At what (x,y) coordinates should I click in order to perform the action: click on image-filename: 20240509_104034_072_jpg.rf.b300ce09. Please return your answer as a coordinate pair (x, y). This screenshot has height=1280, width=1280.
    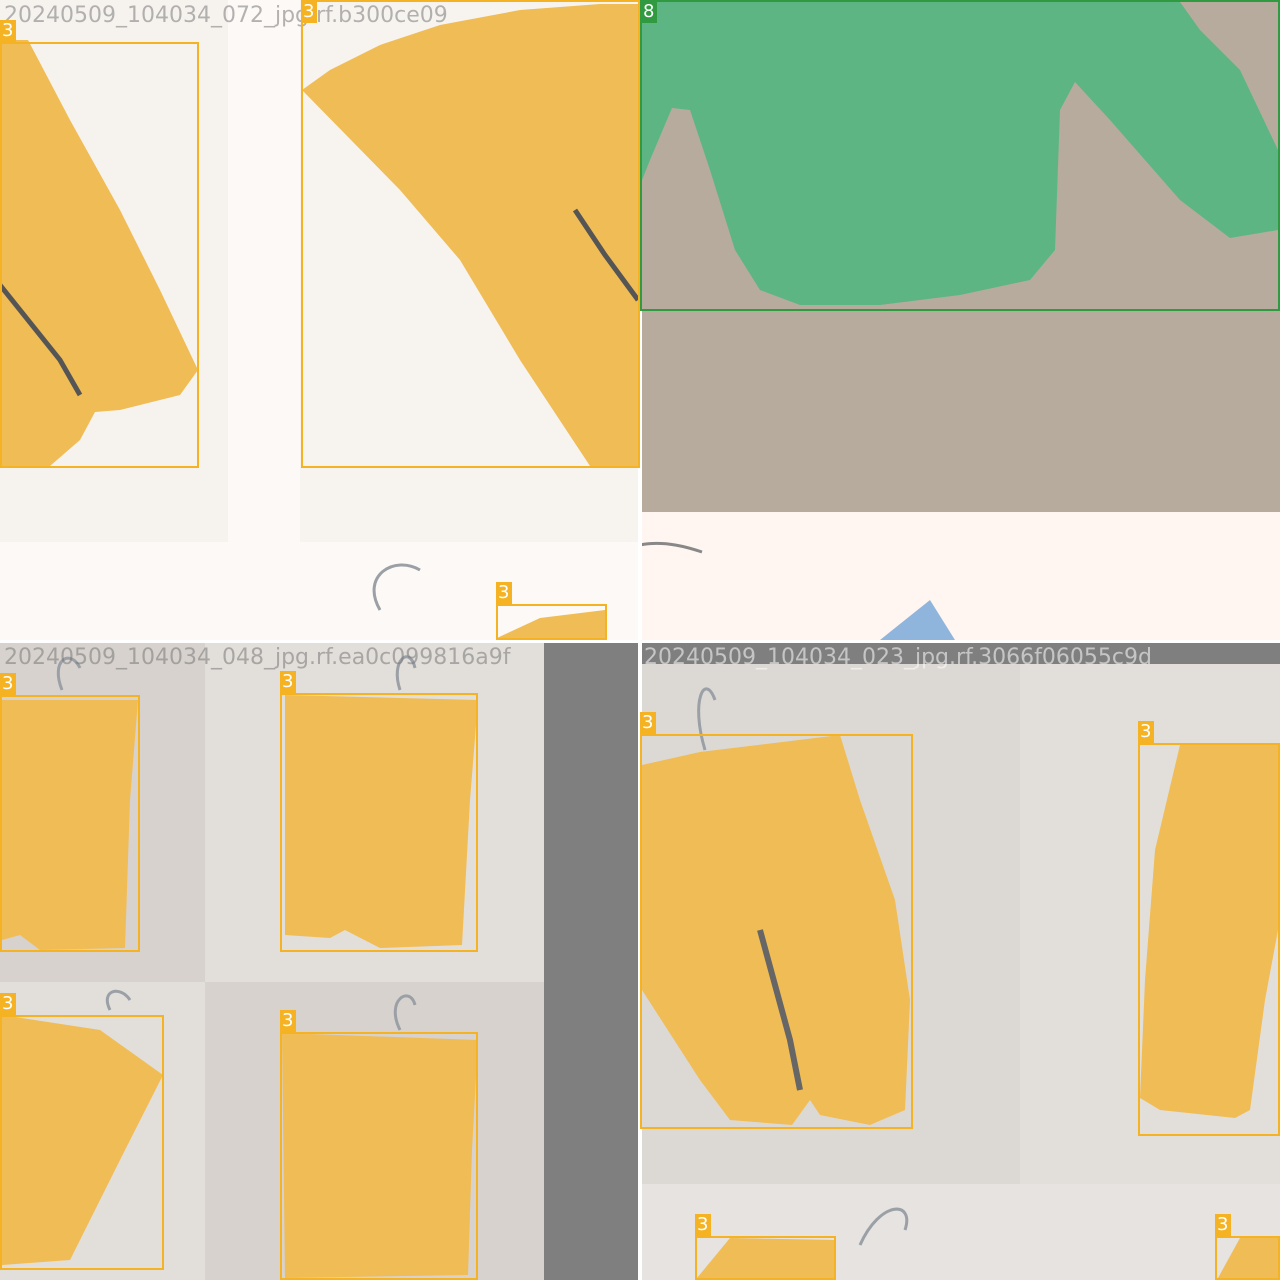
    Looking at the image, I should click on (226, 15).